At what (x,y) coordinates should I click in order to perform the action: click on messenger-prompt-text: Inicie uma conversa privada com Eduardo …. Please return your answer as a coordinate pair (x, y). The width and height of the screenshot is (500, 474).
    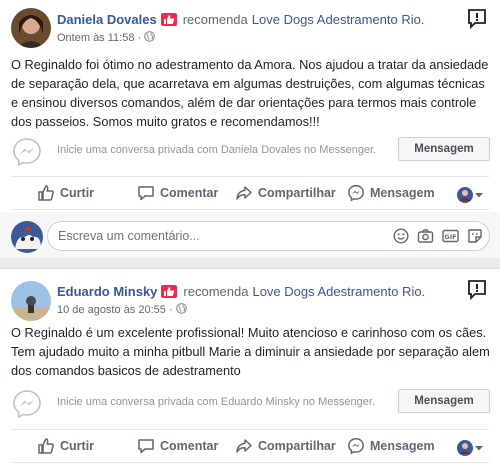
    Looking at the image, I should click on (216, 402).